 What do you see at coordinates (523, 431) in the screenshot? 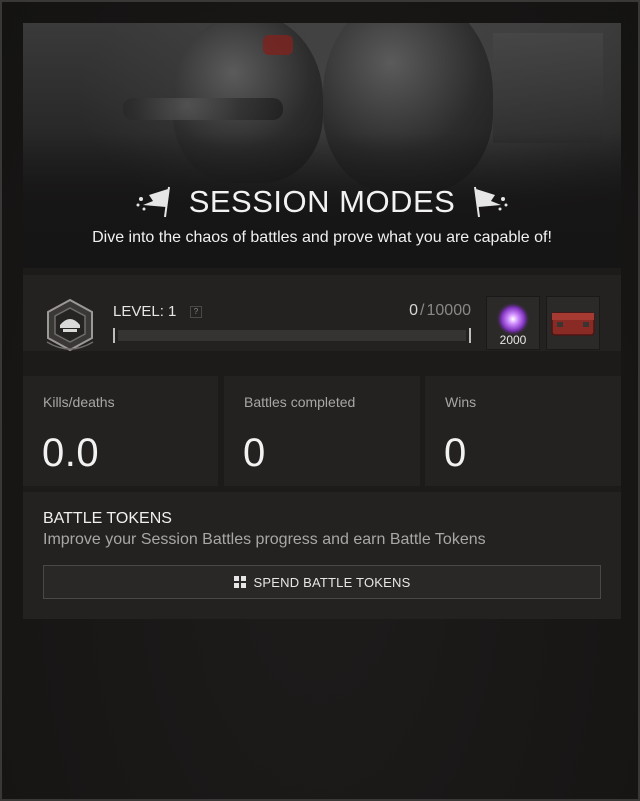
I see `stat-card-wins: Wins 0` at bounding box center [523, 431].